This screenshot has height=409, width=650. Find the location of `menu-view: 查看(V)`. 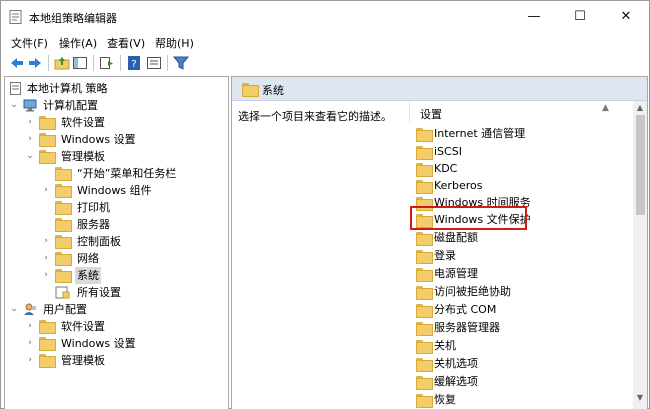

menu-view: 查看(V) is located at coordinates (126, 43).